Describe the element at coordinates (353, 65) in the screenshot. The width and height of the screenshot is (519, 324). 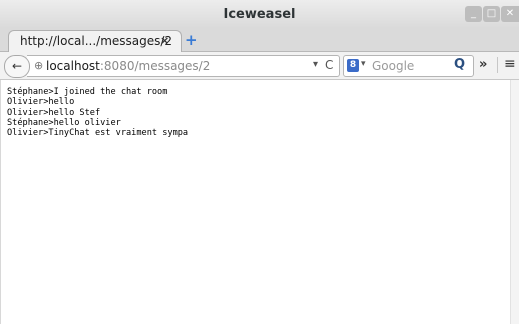
I see `search-engine-icon: 8` at that location.